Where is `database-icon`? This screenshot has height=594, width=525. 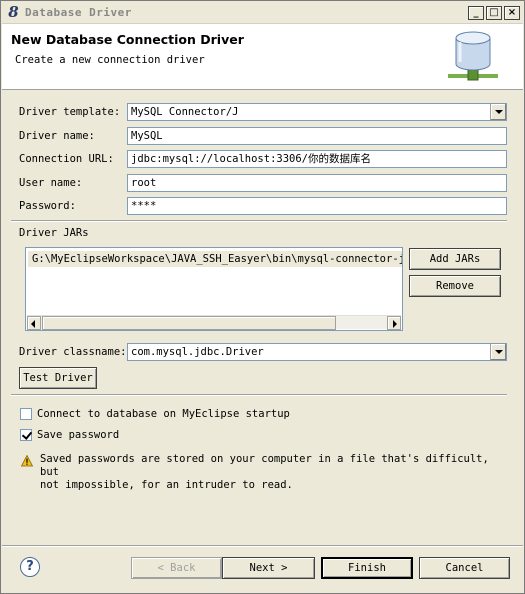
database-icon is located at coordinates (473, 56).